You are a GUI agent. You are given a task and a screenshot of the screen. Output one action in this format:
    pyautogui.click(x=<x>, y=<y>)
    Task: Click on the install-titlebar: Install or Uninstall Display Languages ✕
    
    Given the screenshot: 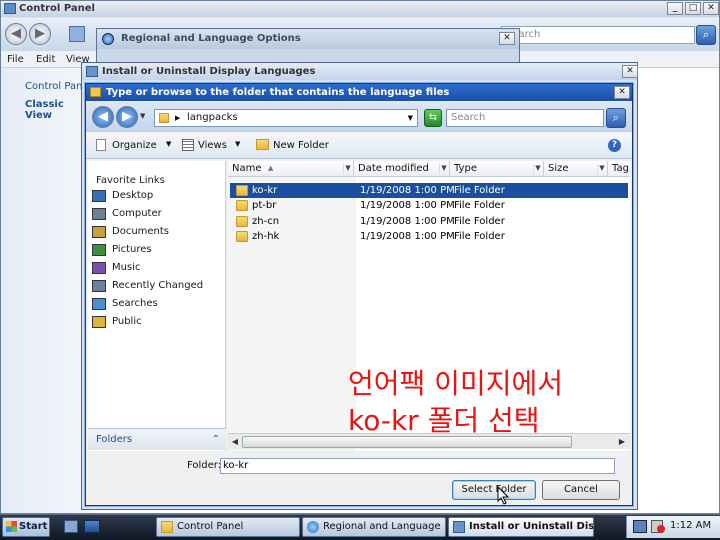 What is the action you would take?
    pyautogui.click(x=360, y=71)
    